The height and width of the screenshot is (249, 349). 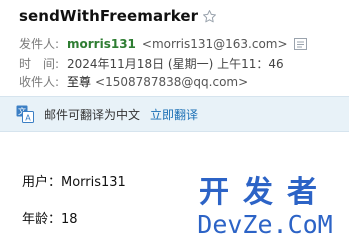 What do you see at coordinates (265, 192) in the screenshot?
I see `watermark-top: 开发者` at bounding box center [265, 192].